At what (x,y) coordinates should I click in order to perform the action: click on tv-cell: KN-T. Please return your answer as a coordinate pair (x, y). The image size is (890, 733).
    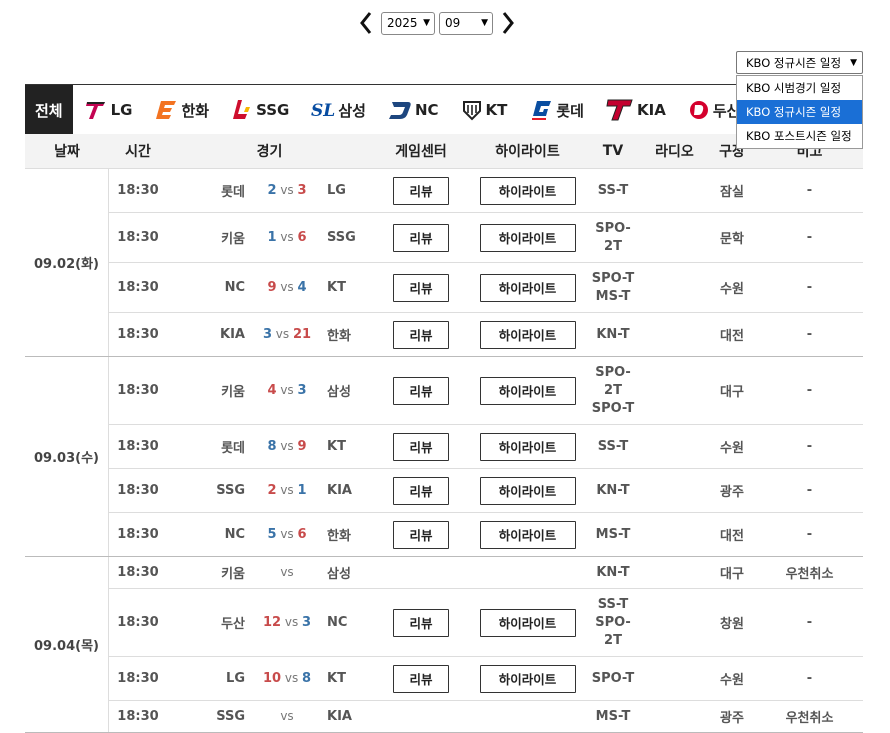
    Looking at the image, I should click on (613, 573).